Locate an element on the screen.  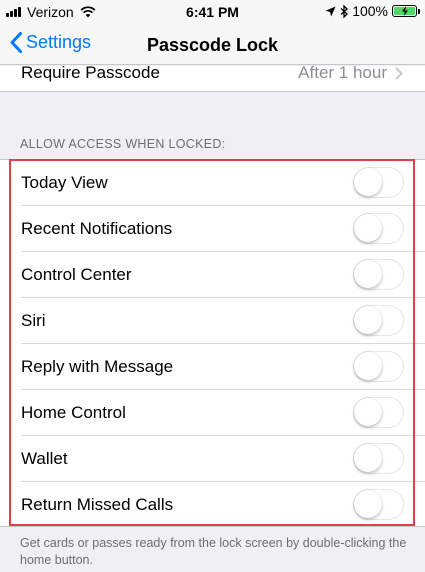
battery-percent: 100% is located at coordinates (370, 11).